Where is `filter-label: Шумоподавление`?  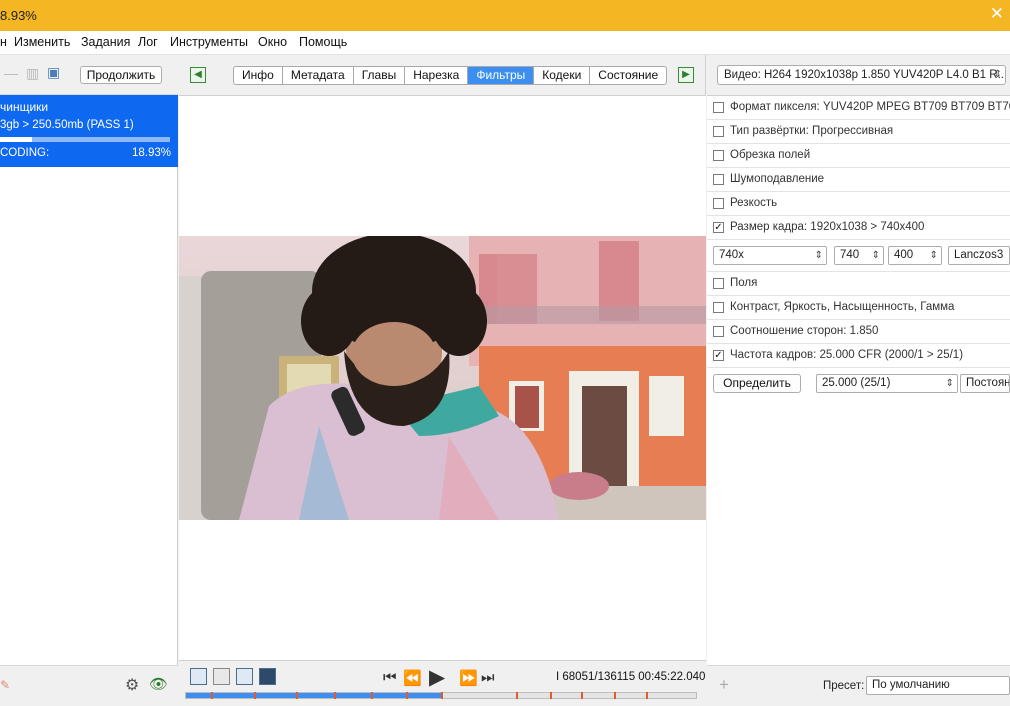
filter-label: Шумоподавление is located at coordinates (777, 179).